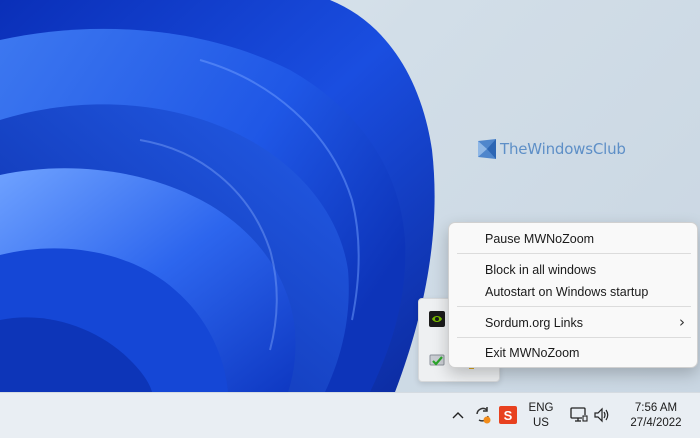  What do you see at coordinates (579, 415) in the screenshot?
I see `network-icon` at bounding box center [579, 415].